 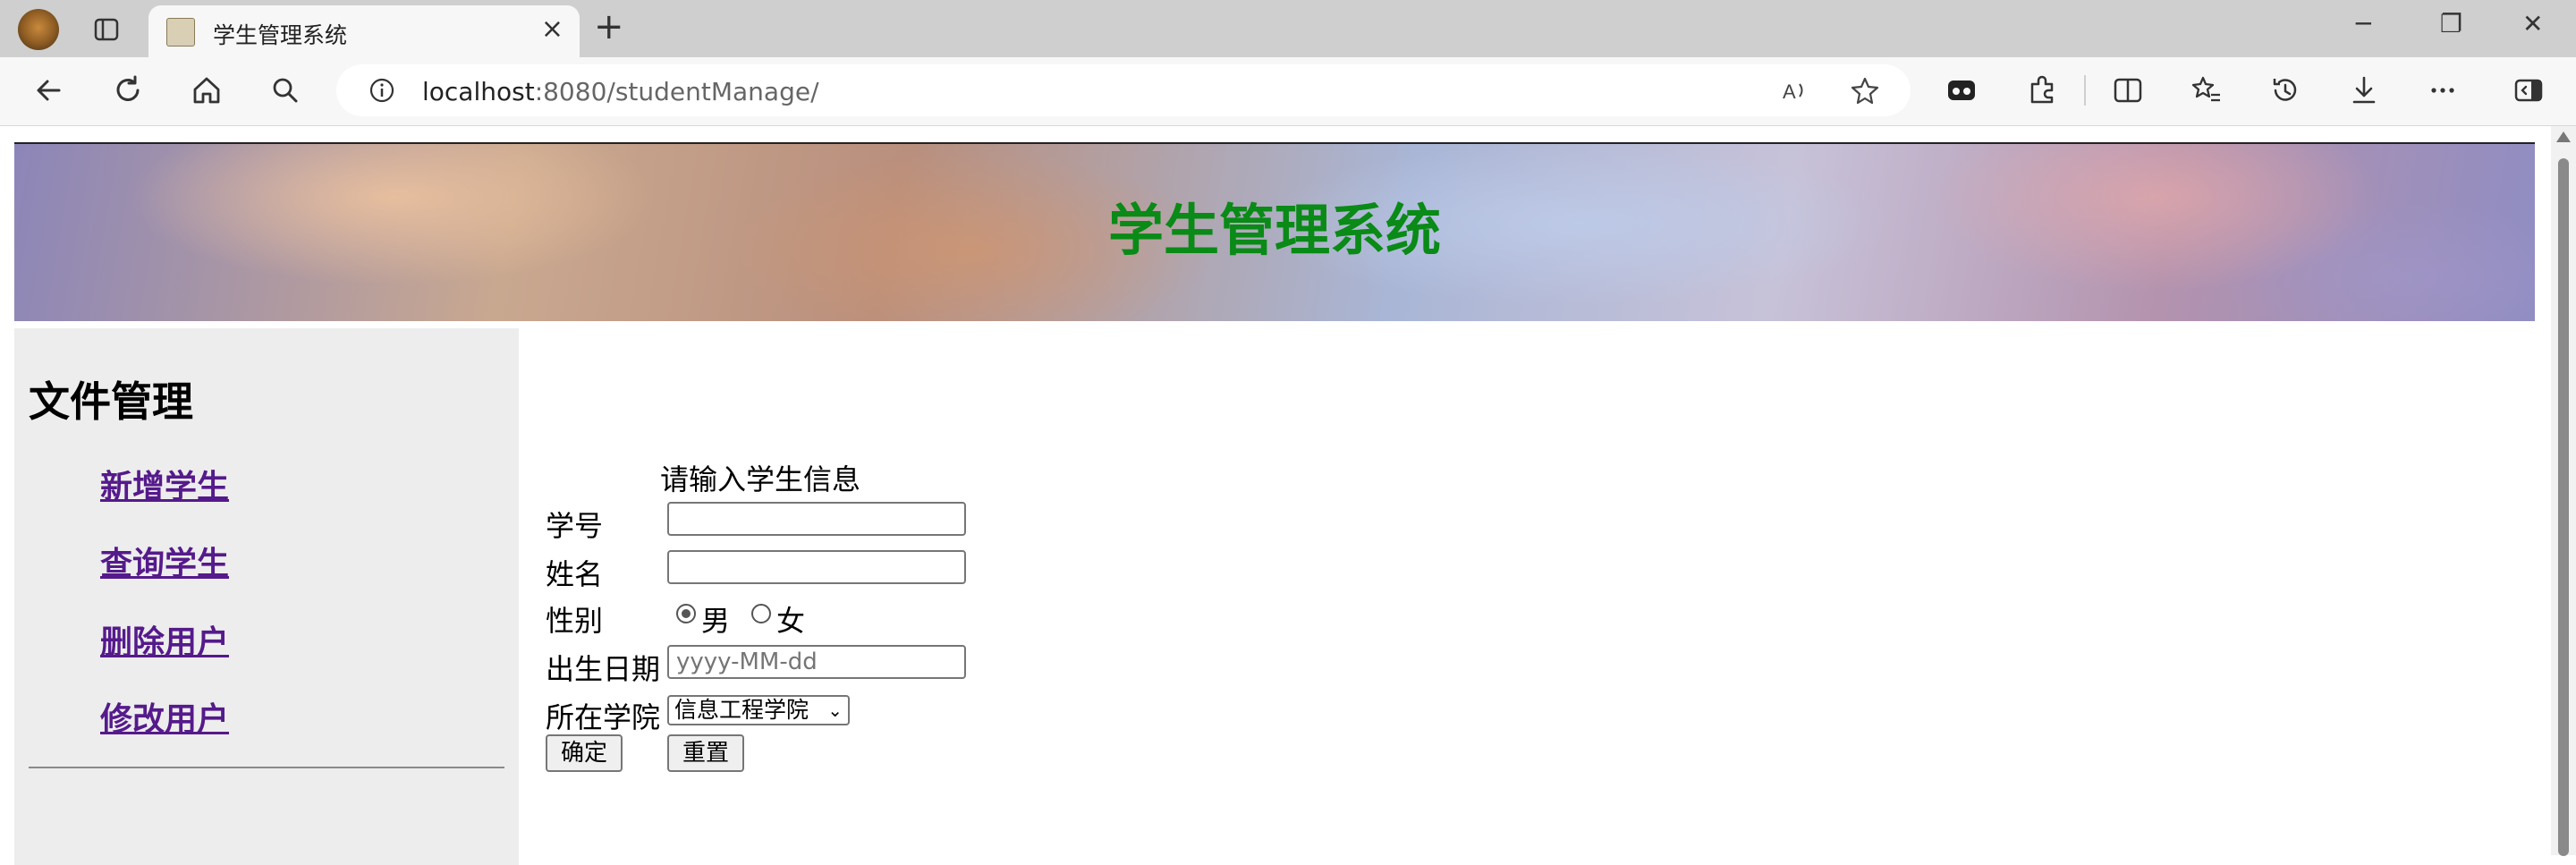 What do you see at coordinates (1123, 90) in the screenshot?
I see `address-bar: localhost:8080/studentManage/ A` at bounding box center [1123, 90].